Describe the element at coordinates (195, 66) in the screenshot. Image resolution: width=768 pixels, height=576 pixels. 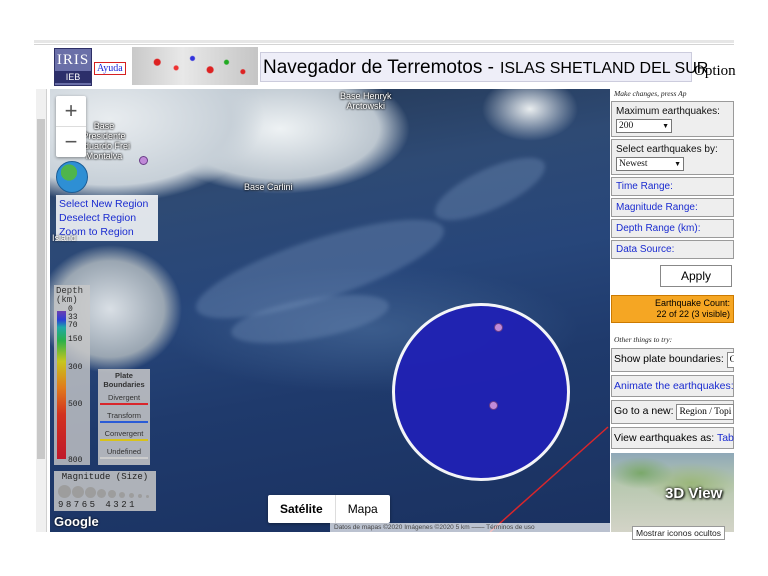
I see `header-quake-image` at that location.